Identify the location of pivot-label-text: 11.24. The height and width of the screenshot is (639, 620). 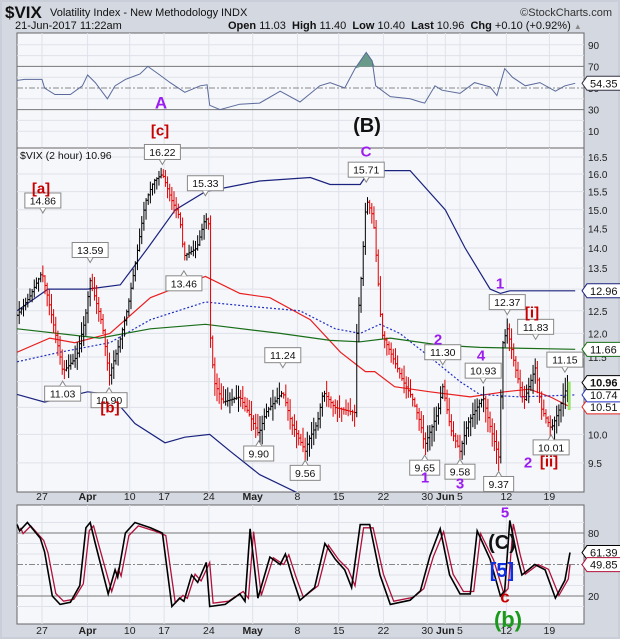
(283, 356).